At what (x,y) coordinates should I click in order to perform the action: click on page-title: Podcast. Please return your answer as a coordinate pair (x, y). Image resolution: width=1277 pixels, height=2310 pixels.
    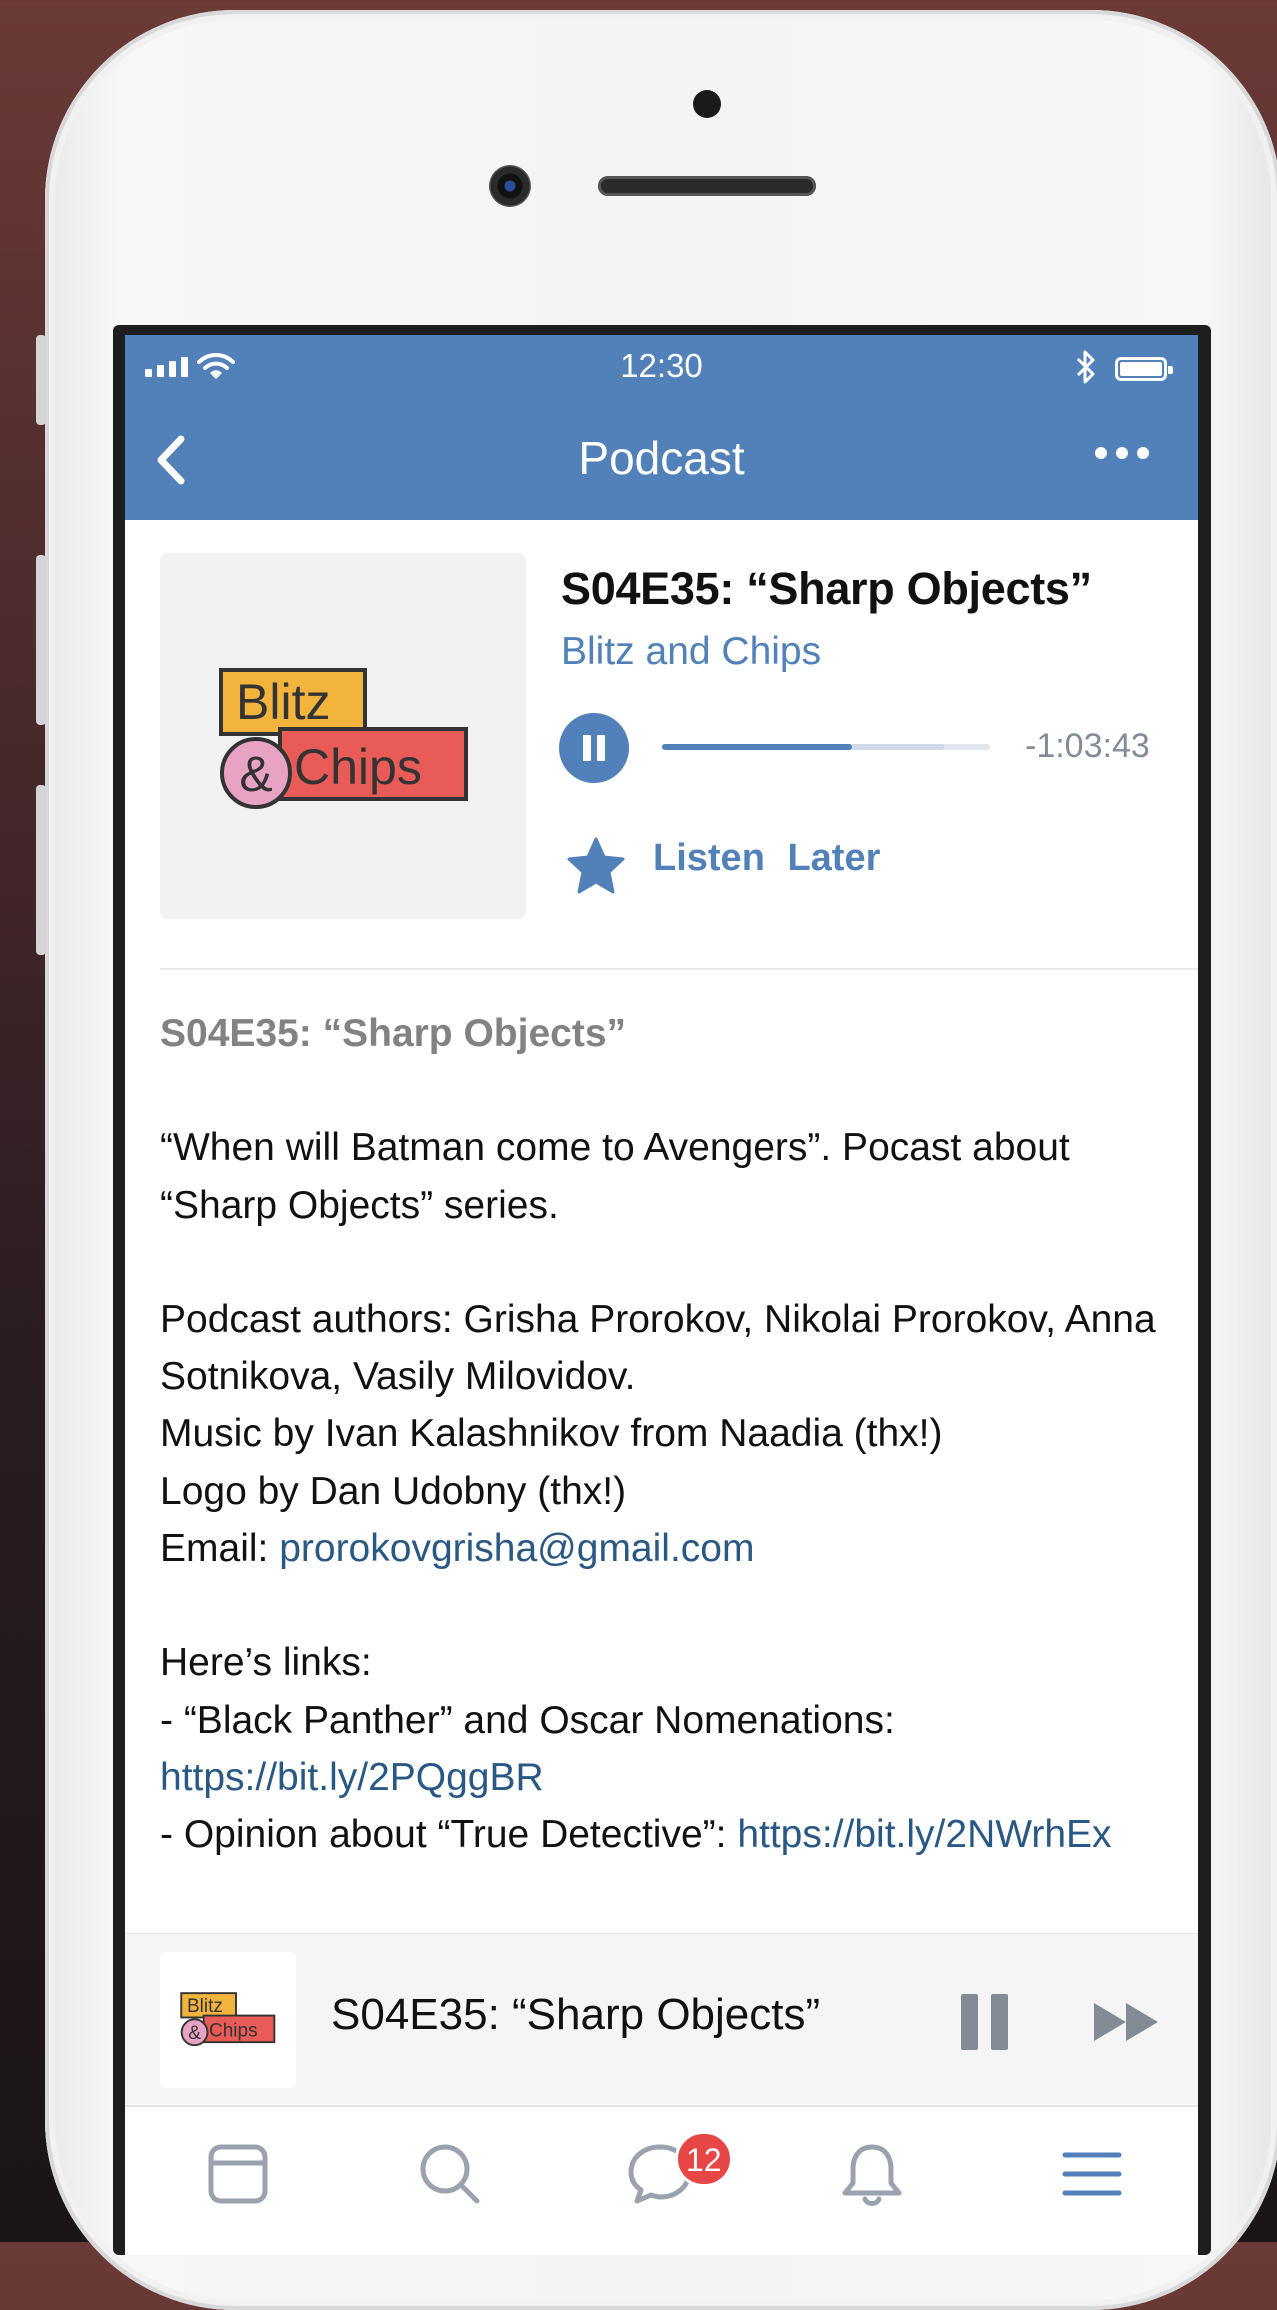
    Looking at the image, I should click on (661, 458).